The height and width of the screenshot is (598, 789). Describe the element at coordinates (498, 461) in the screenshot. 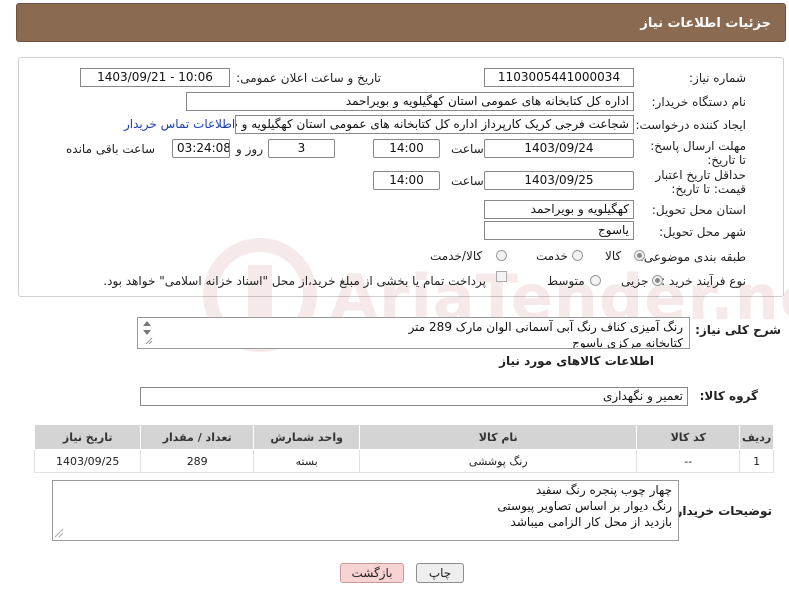

I see `cell-name: رنگ پوششی` at that location.